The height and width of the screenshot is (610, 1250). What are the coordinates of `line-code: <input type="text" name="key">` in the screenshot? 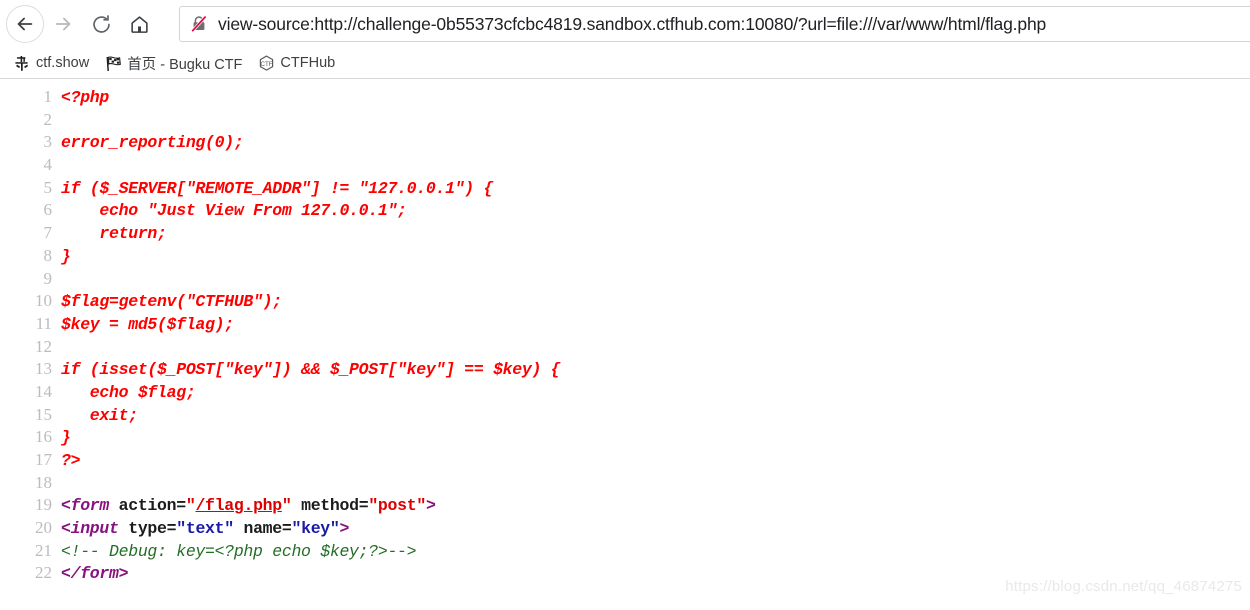 It's located at (200, 529).